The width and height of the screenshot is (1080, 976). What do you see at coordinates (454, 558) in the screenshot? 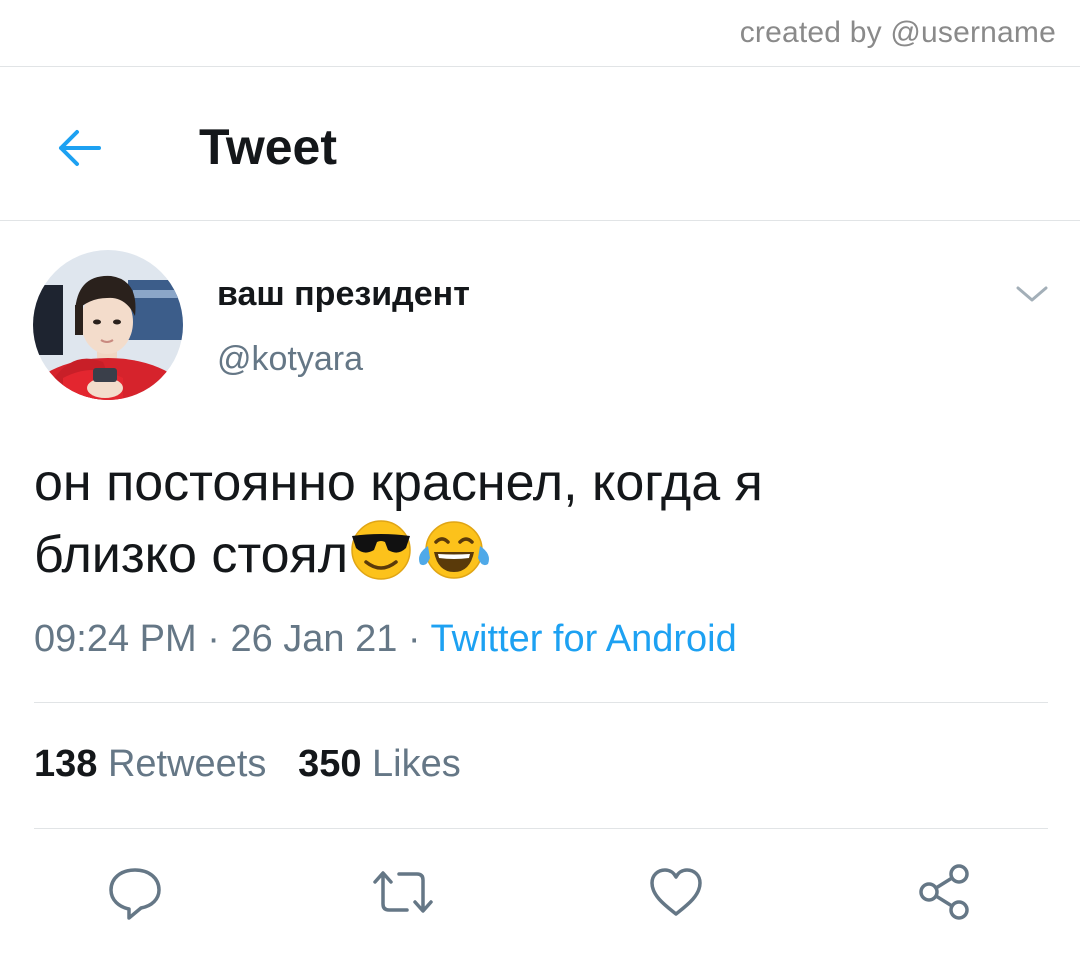
I see `tears-of-joy-emoji` at bounding box center [454, 558].